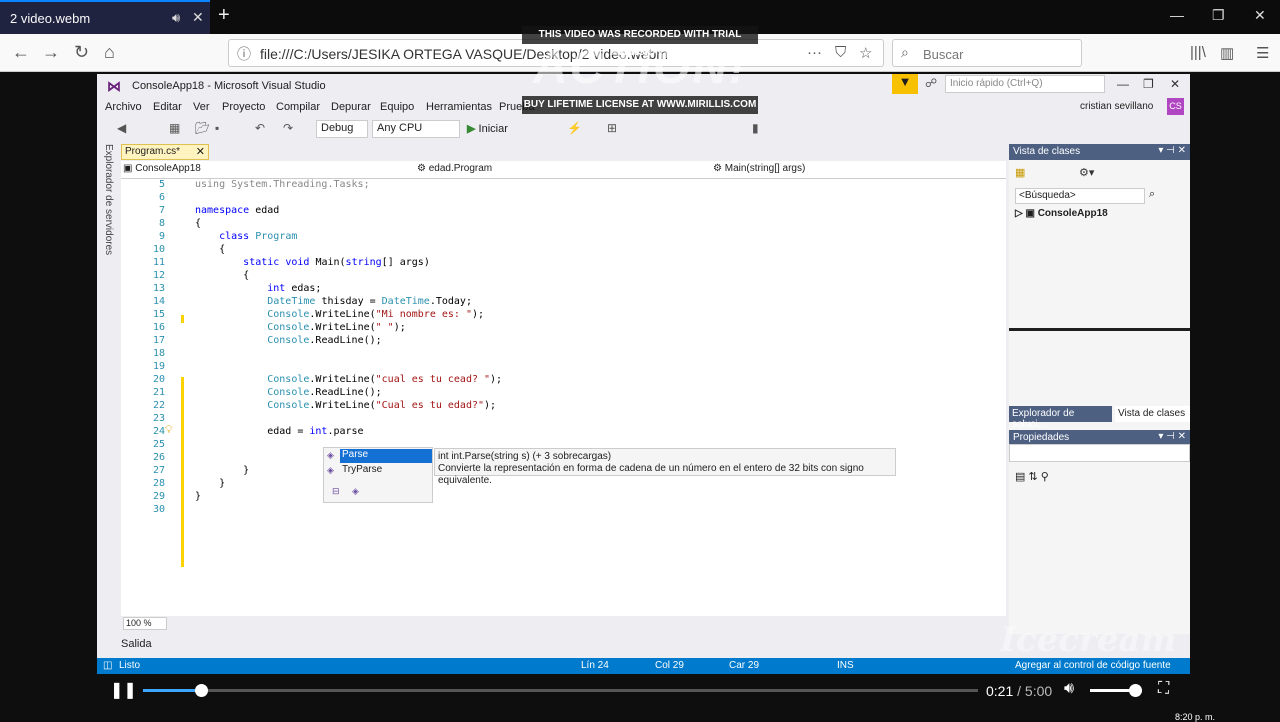  What do you see at coordinates (1172, 150) in the screenshot?
I see `panel-close-icon: ▾ ⊣ ✕` at bounding box center [1172, 150].